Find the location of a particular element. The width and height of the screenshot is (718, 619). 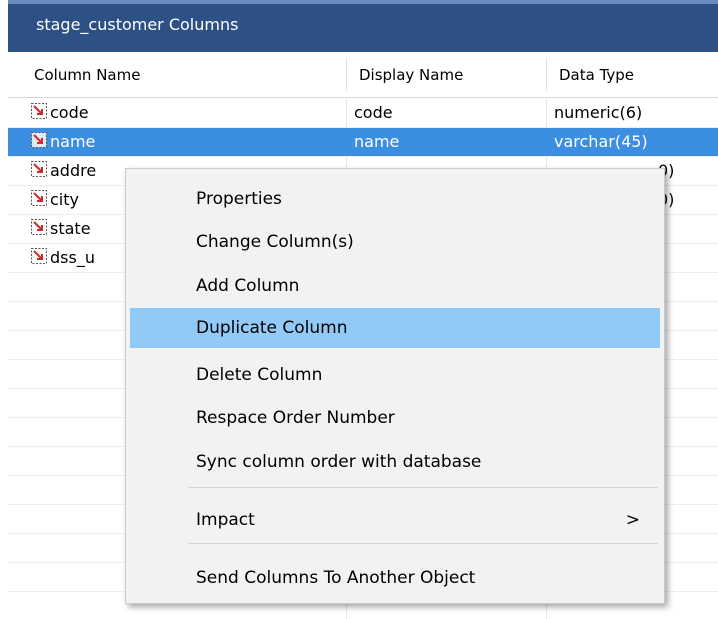

panel-titlebar: stage_customer Columns is located at coordinates (363, 26).